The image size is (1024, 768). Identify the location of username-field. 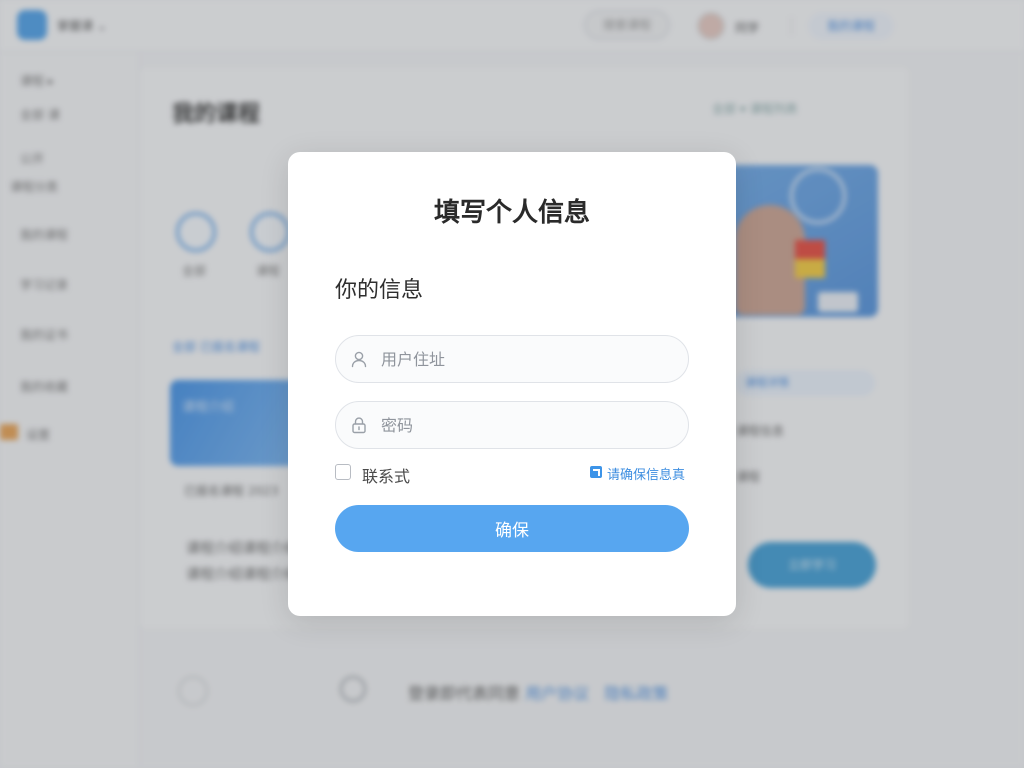
(512, 359).